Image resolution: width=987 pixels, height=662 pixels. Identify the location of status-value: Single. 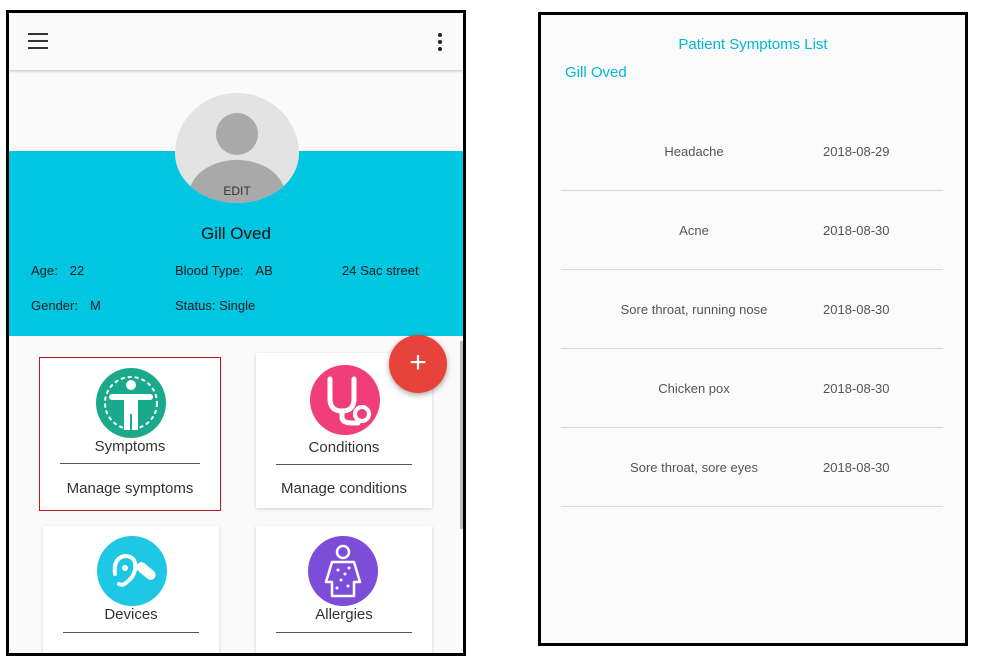
(237, 305).